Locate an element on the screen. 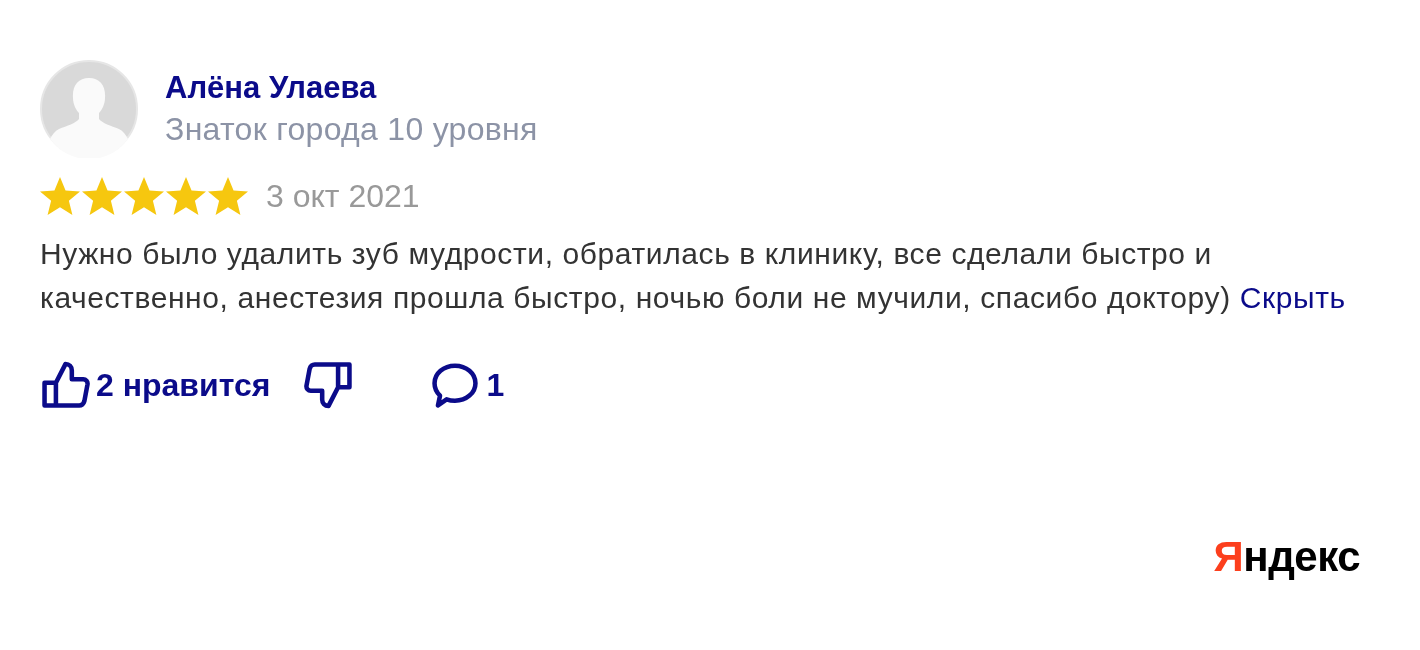 The image size is (1420, 650). dislike-button is located at coordinates (329, 385).